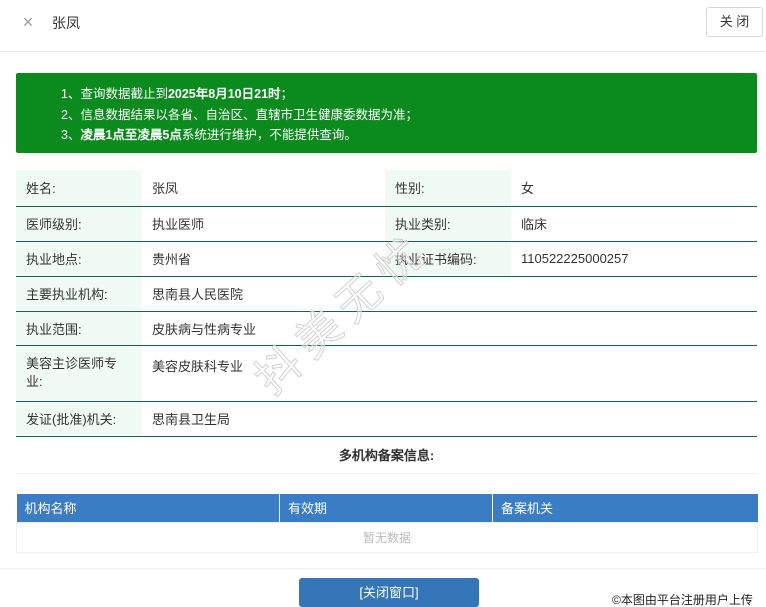 This screenshot has width=766, height=607. Describe the element at coordinates (383, 26) in the screenshot. I see `dialog-header: × 张凤 关 闭` at that location.